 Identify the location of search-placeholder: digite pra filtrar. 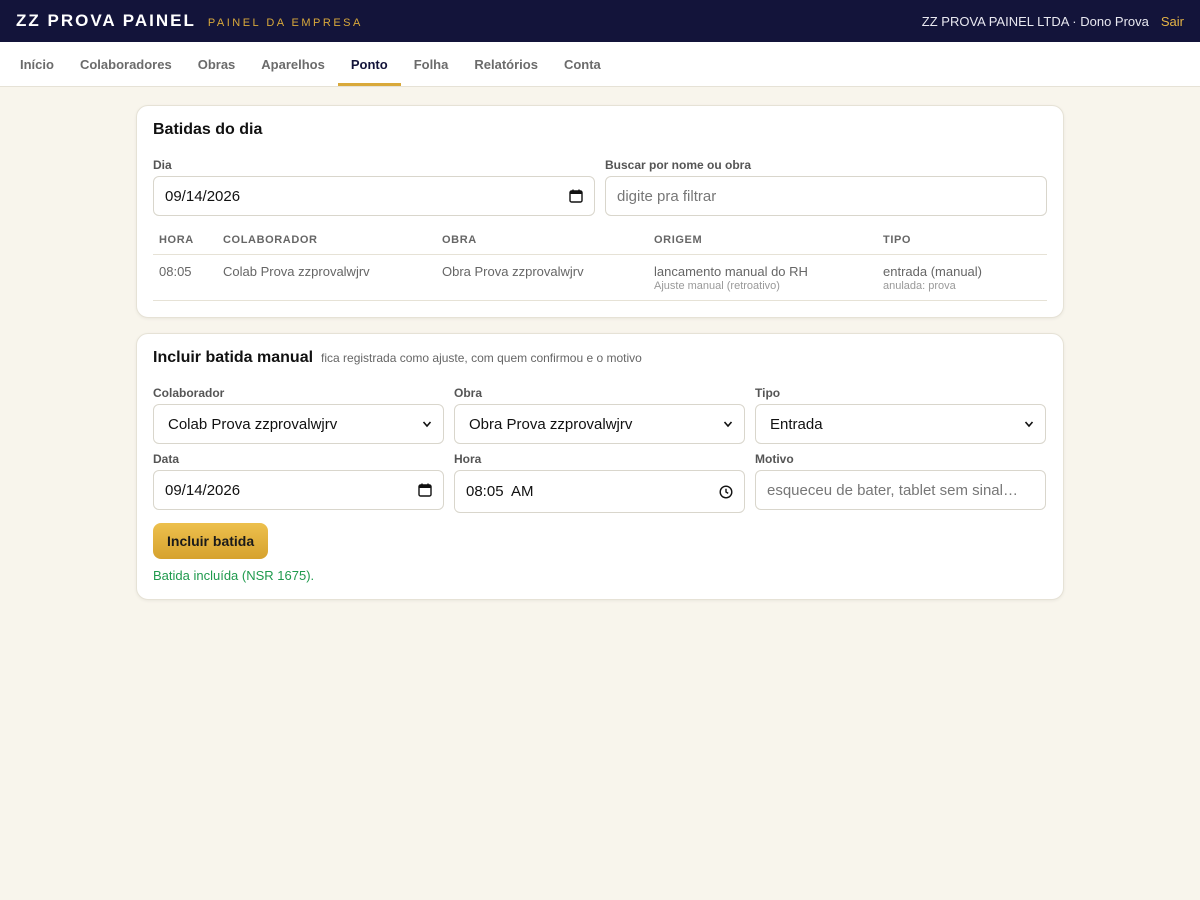
(667, 196).